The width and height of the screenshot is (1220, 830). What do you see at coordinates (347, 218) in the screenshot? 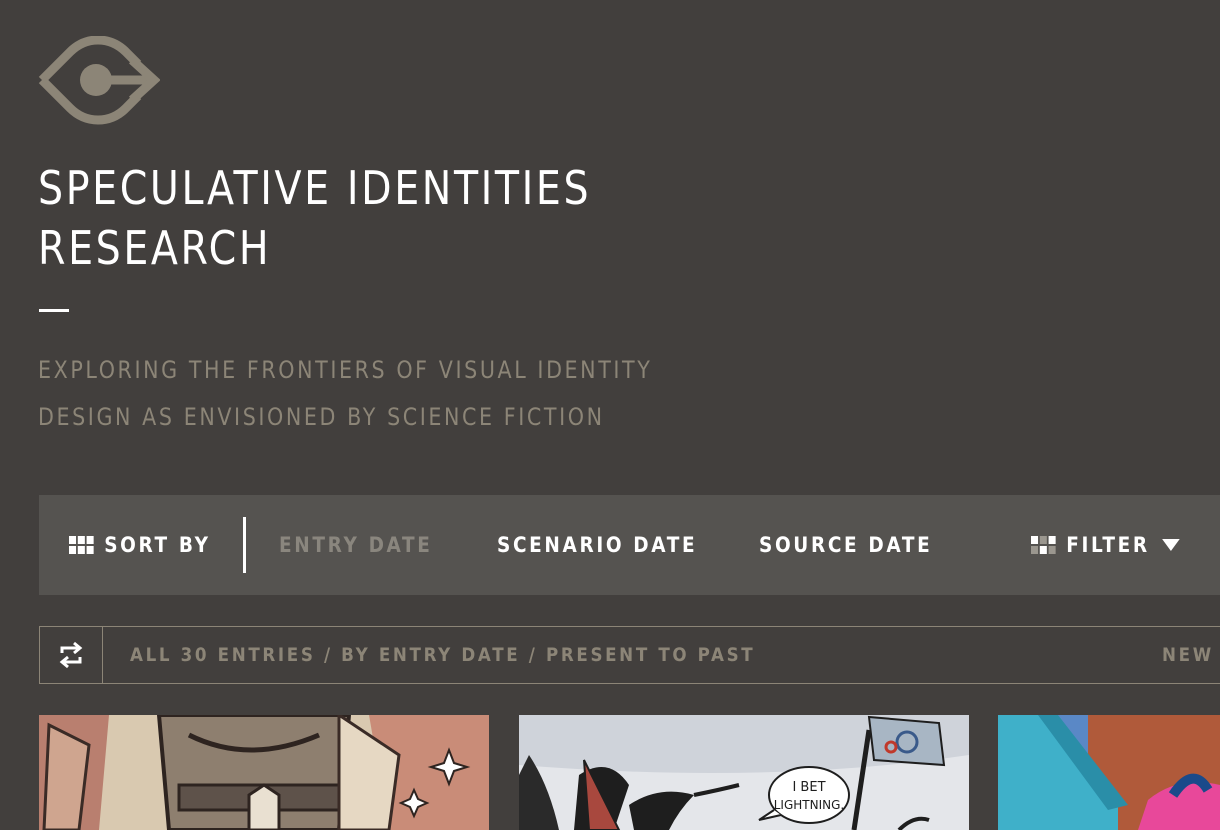
I see `page-title: SPECULATIVE IDENTITIES RESEARCH` at bounding box center [347, 218].